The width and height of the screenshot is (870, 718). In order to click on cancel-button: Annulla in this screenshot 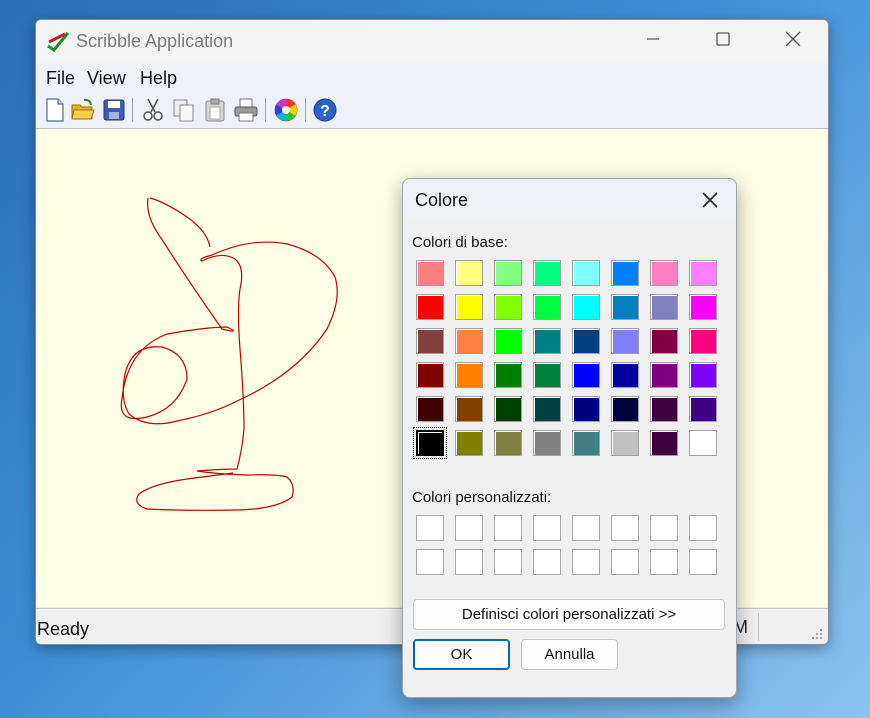, I will do `click(569, 654)`.